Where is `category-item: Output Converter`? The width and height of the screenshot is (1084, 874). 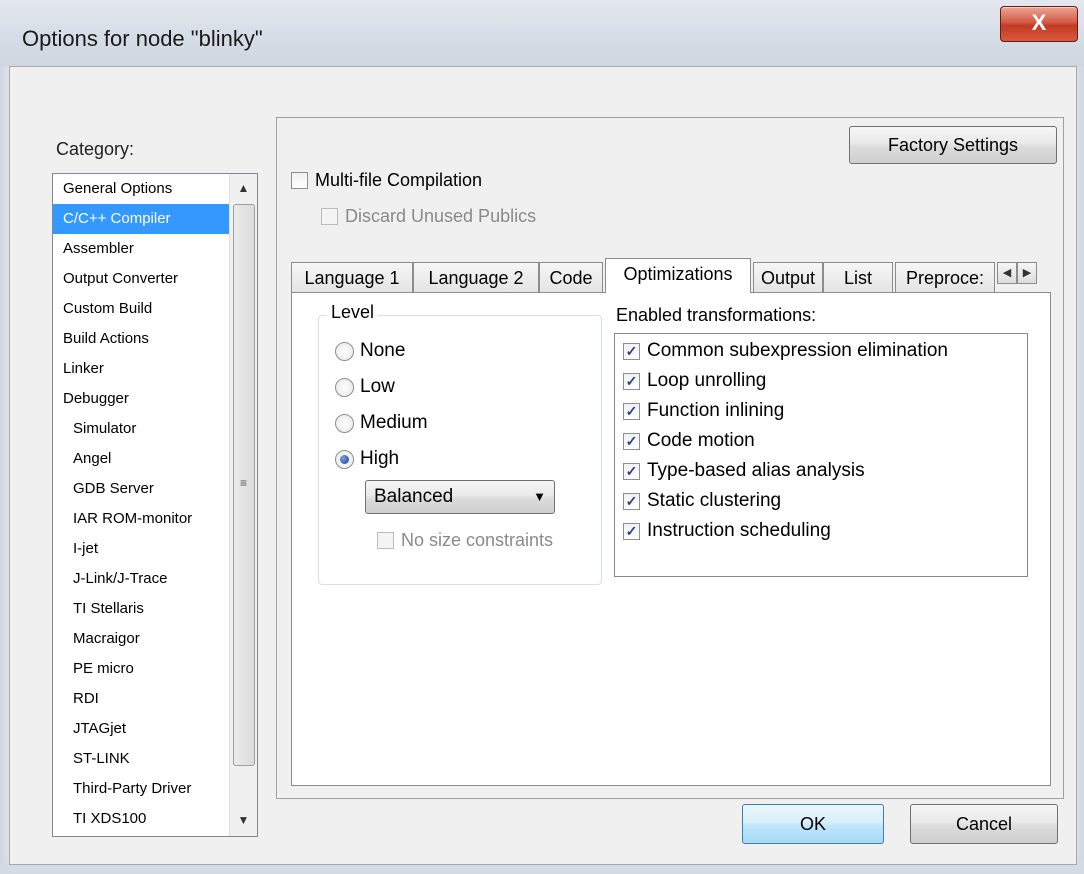
category-item: Output Converter is located at coordinates (141, 279).